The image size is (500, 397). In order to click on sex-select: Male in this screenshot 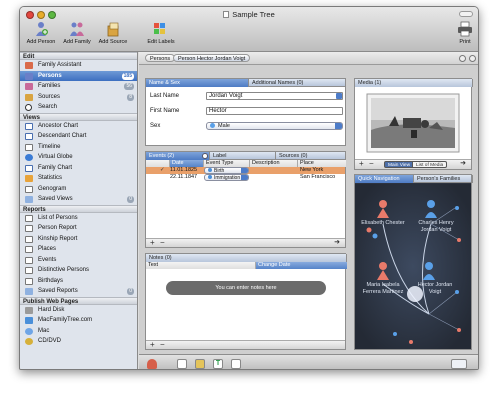, I will do `click(274, 126)`.